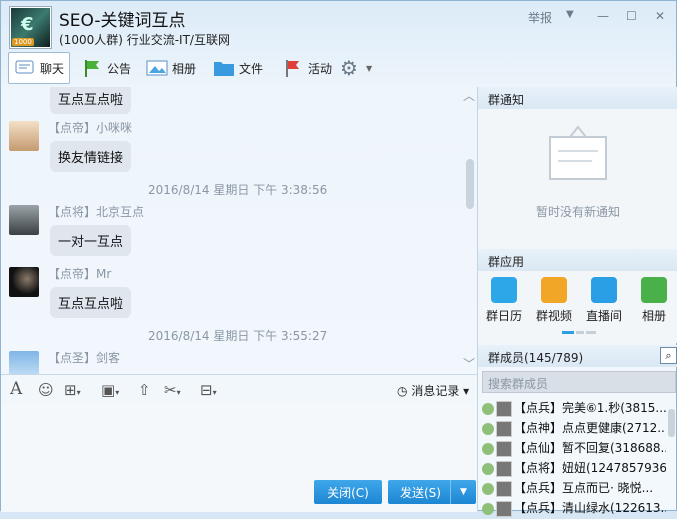  I want to click on emoji-icon: ☺, so click(46, 390).